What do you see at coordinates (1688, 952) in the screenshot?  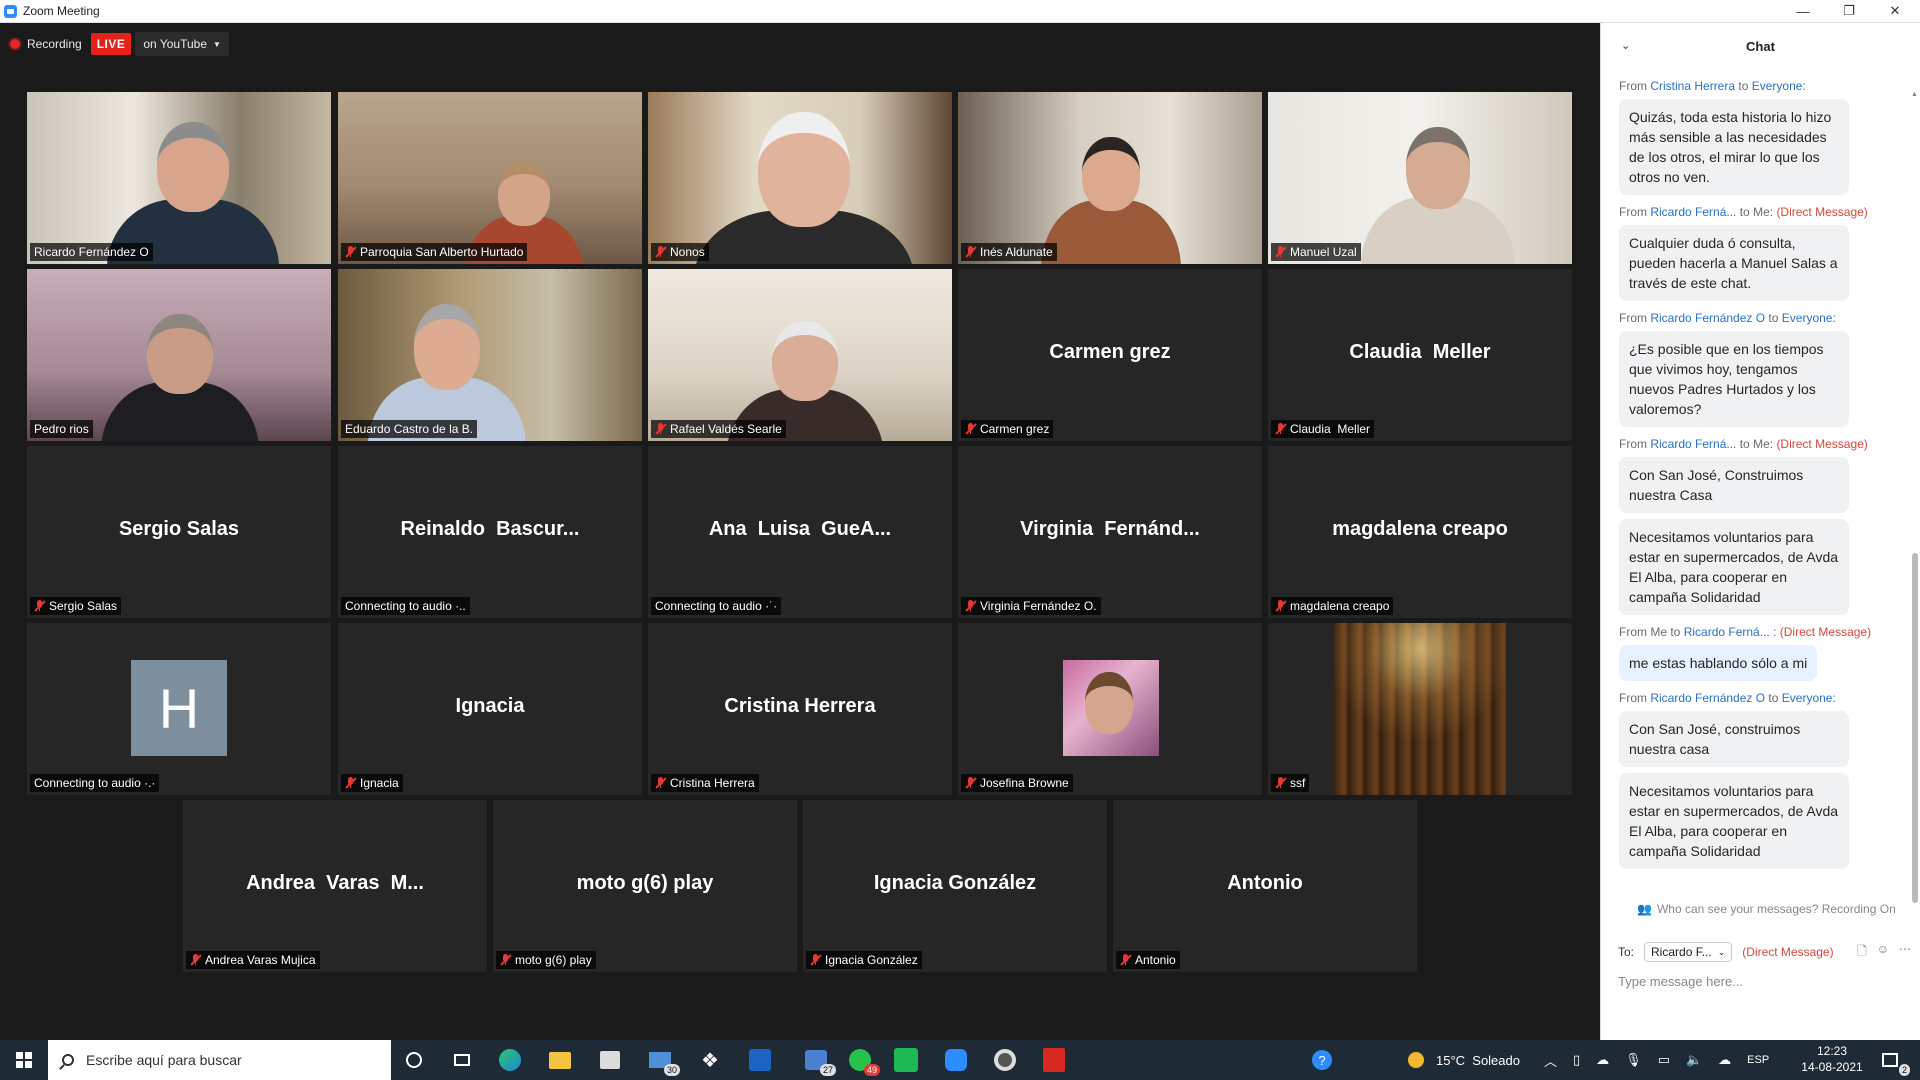 I see `recipient-dropdown: Ricardo F... ⌄` at bounding box center [1688, 952].